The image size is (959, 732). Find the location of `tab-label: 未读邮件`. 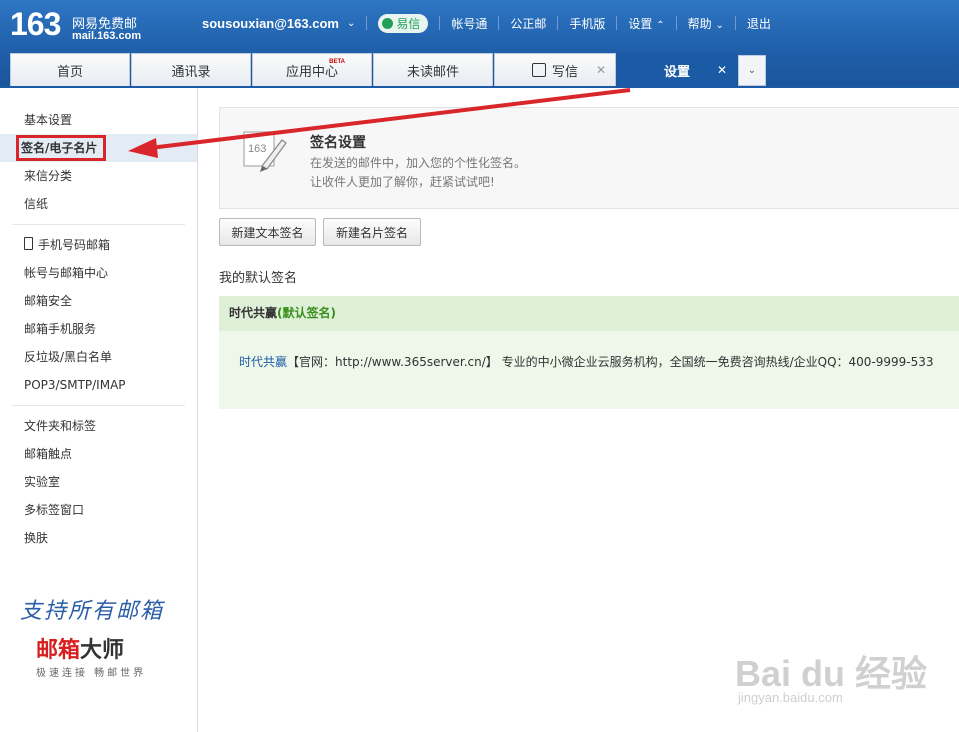

tab-label: 未读邮件 is located at coordinates (432, 72).